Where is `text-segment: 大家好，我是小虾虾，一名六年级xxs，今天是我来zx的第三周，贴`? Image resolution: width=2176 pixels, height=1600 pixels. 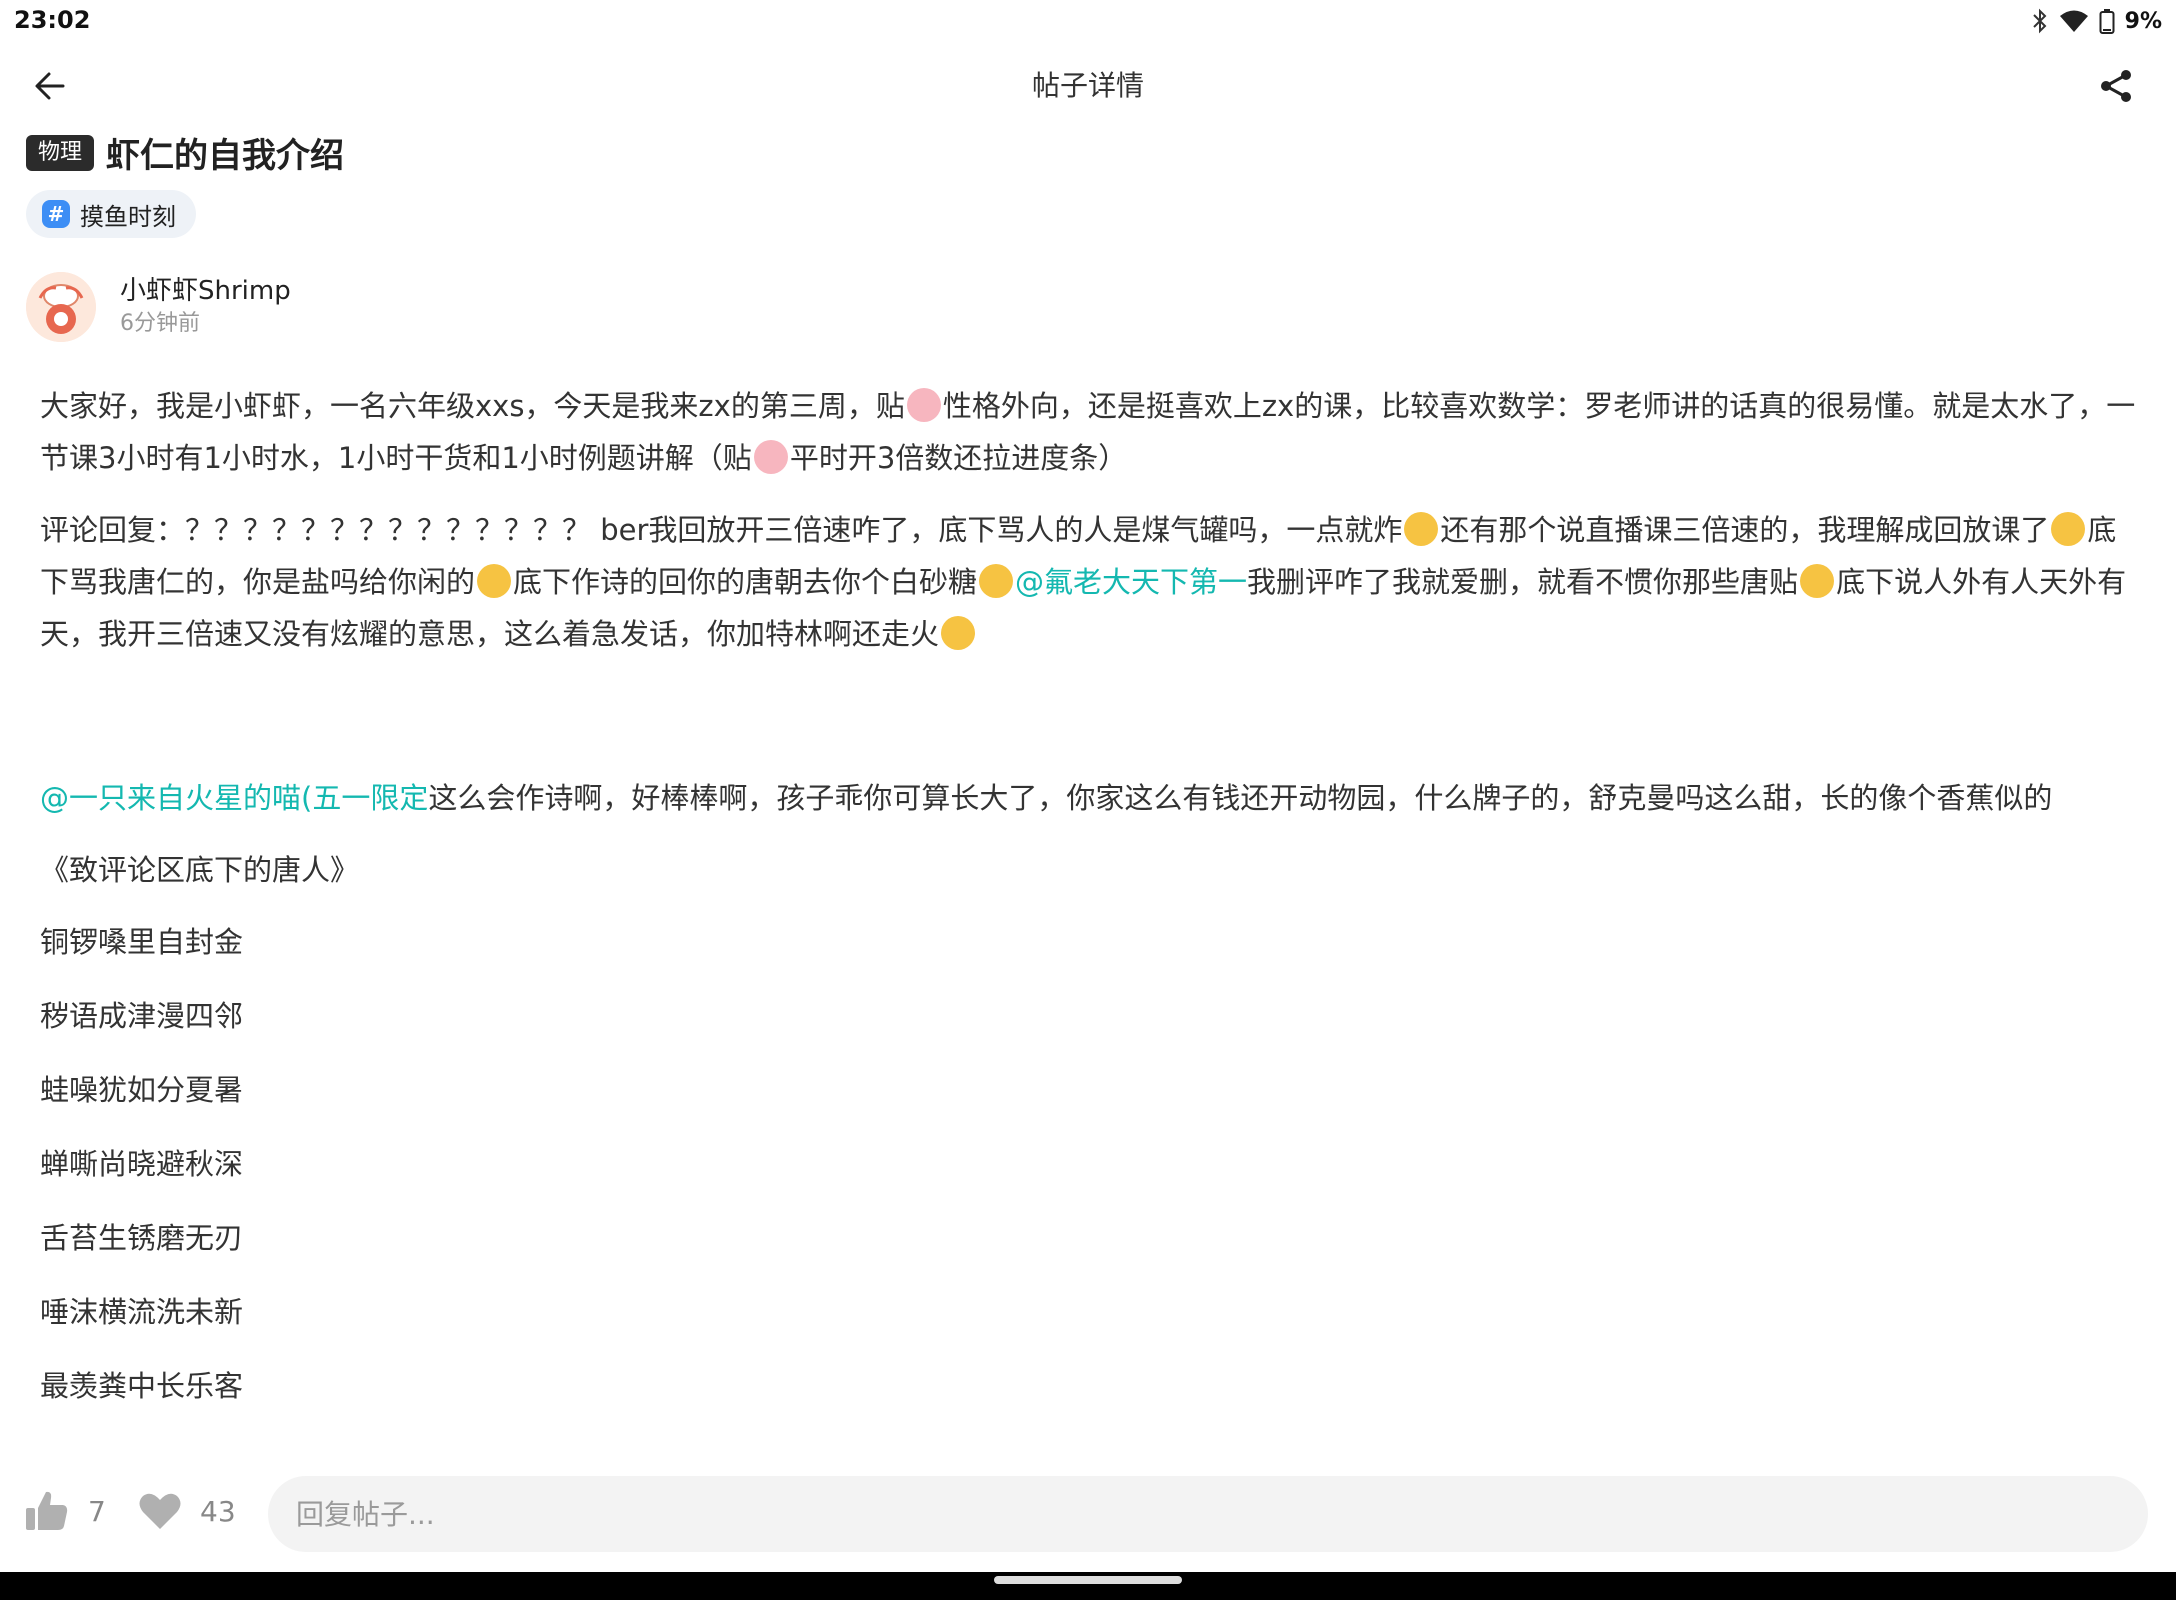
text-segment: 大家好，我是小虾虾，一名六年级xxs，今天是我来zx的第三周，贴 is located at coordinates (472, 406).